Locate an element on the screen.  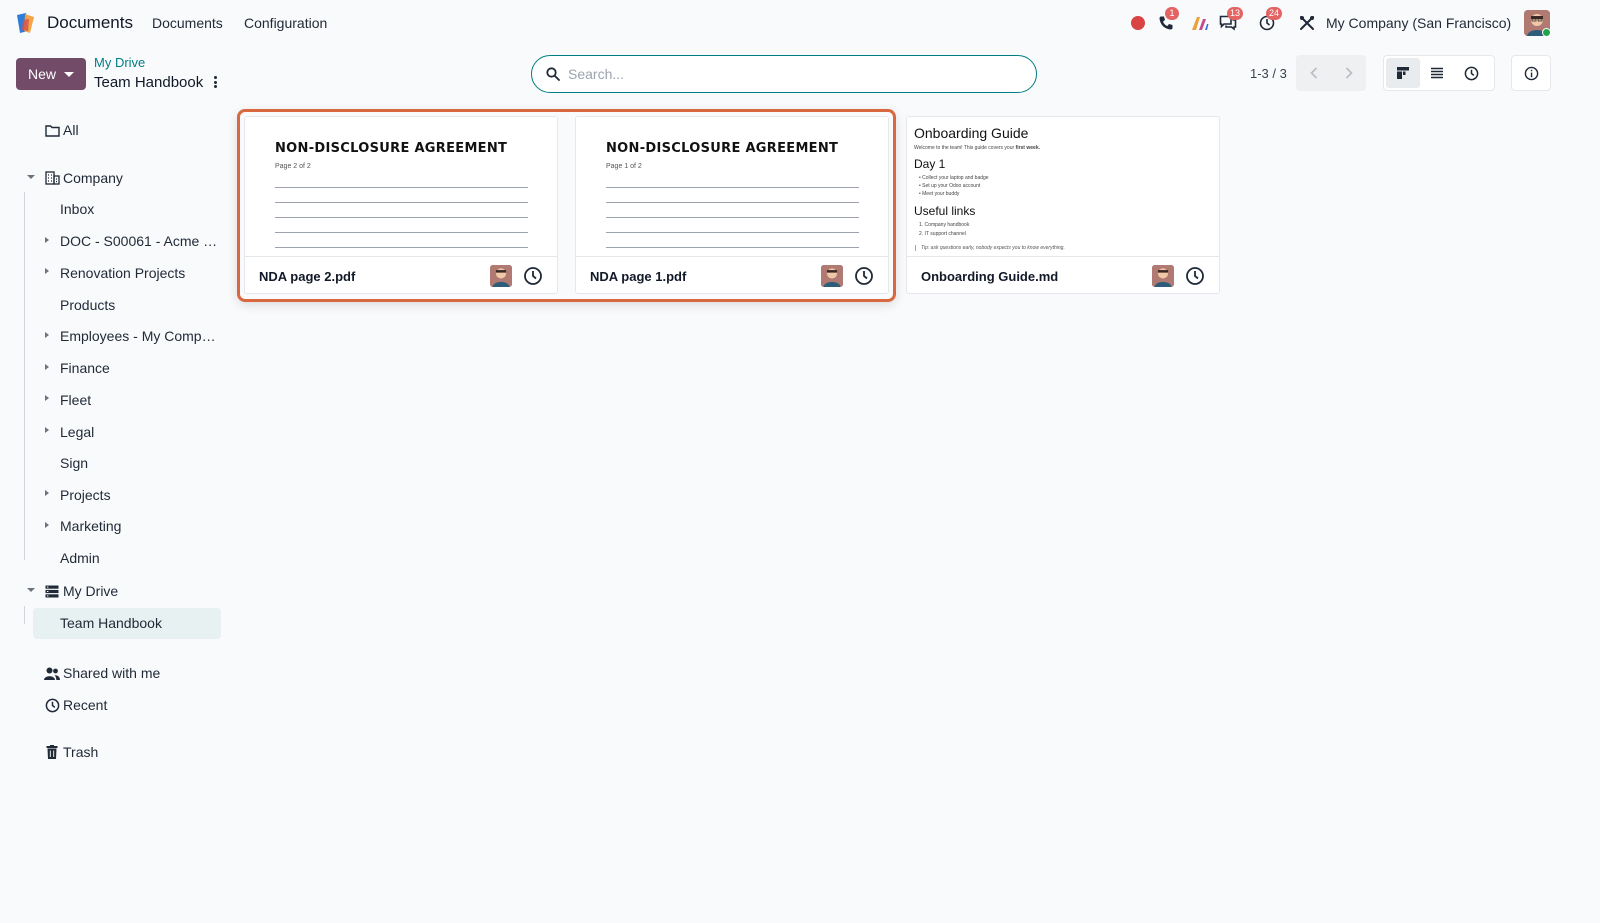
more-actions-icon is located at coordinates (215, 82).